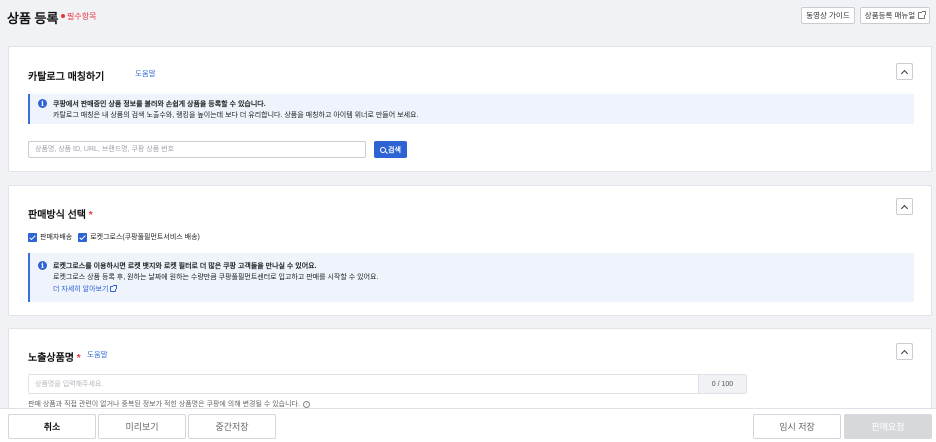  What do you see at coordinates (361, 384) in the screenshot?
I see `display-name-input` at bounding box center [361, 384].